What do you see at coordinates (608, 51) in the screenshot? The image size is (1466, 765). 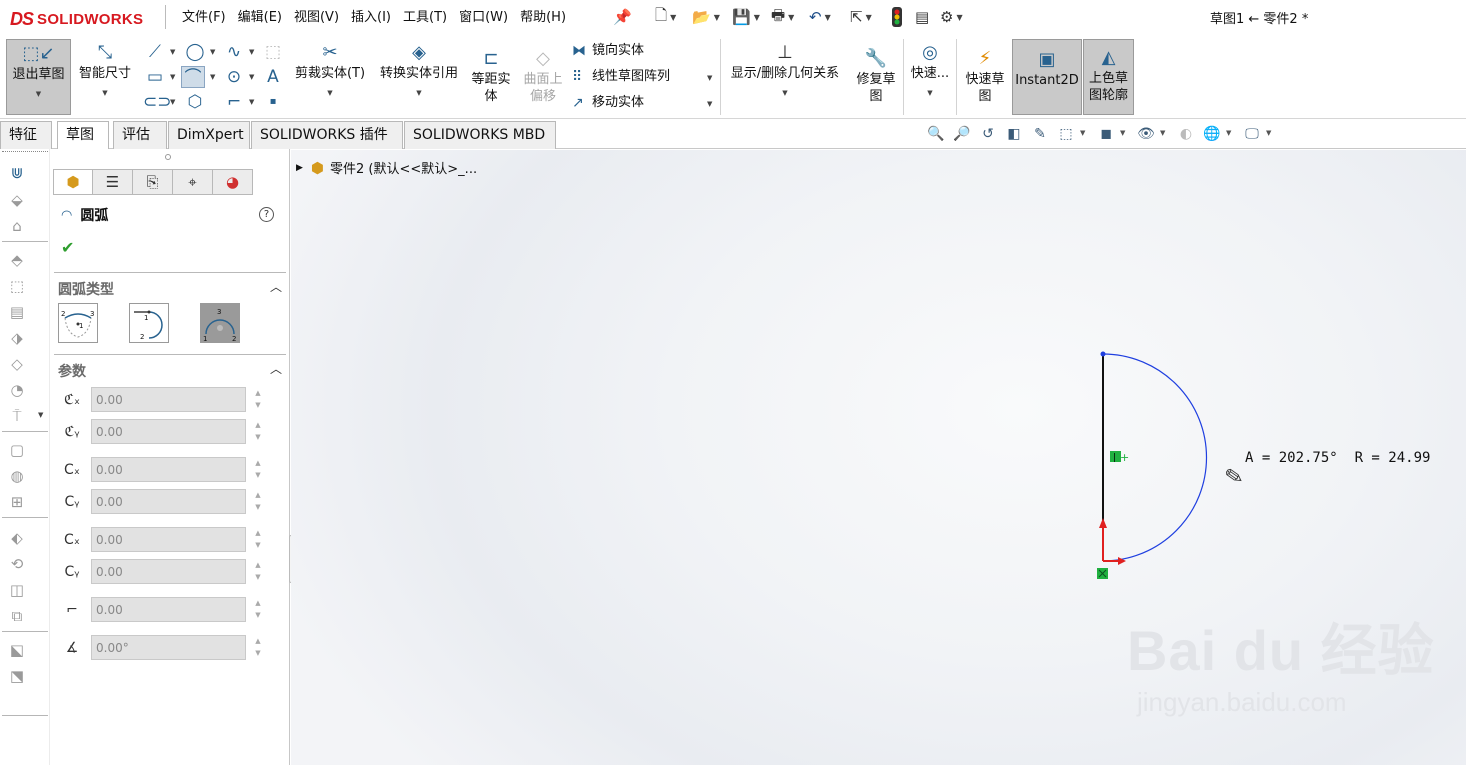 I see `mirror-entities-button: ⧓ 镜向实体` at bounding box center [608, 51].